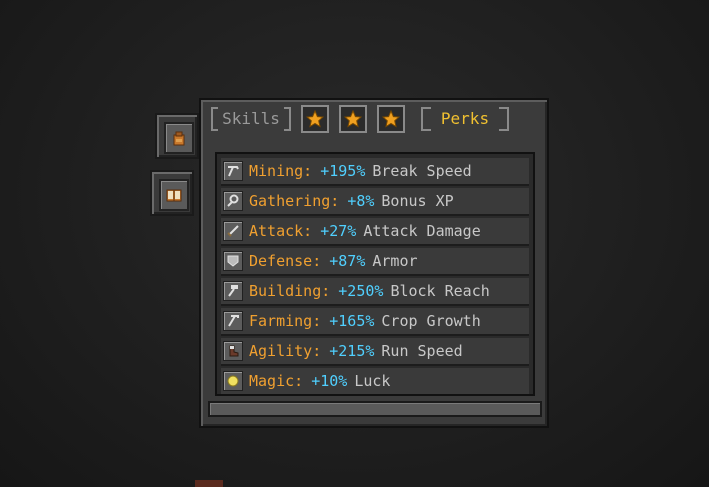 The image size is (709, 487). Describe the element at coordinates (285, 261) in the screenshot. I see `perk-name: Defense:` at that location.